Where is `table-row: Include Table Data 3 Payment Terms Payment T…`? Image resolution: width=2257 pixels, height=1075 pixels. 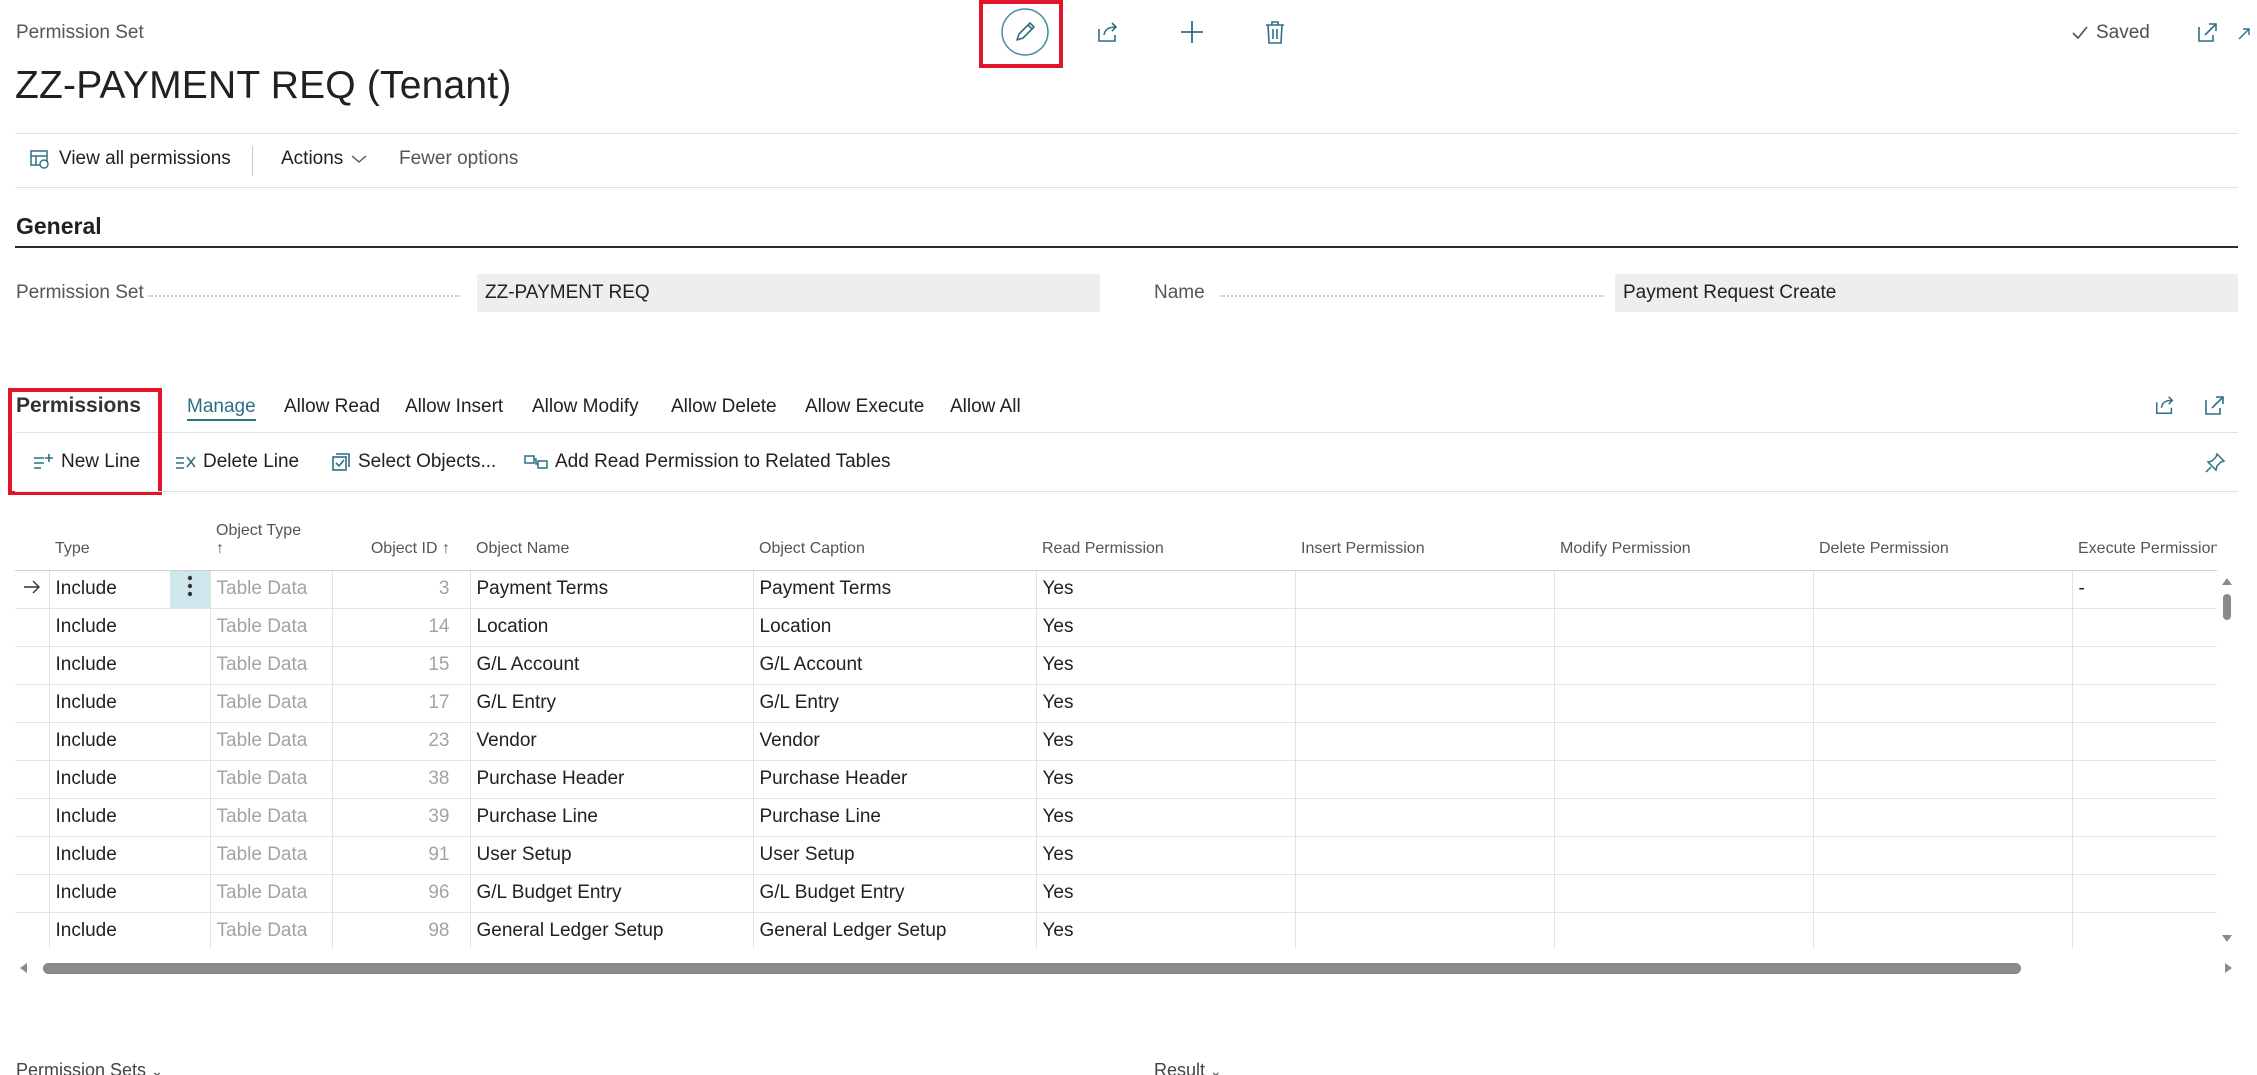
table-row: Include Table Data 3 Payment Terms Payment T… is located at coordinates (1116, 589).